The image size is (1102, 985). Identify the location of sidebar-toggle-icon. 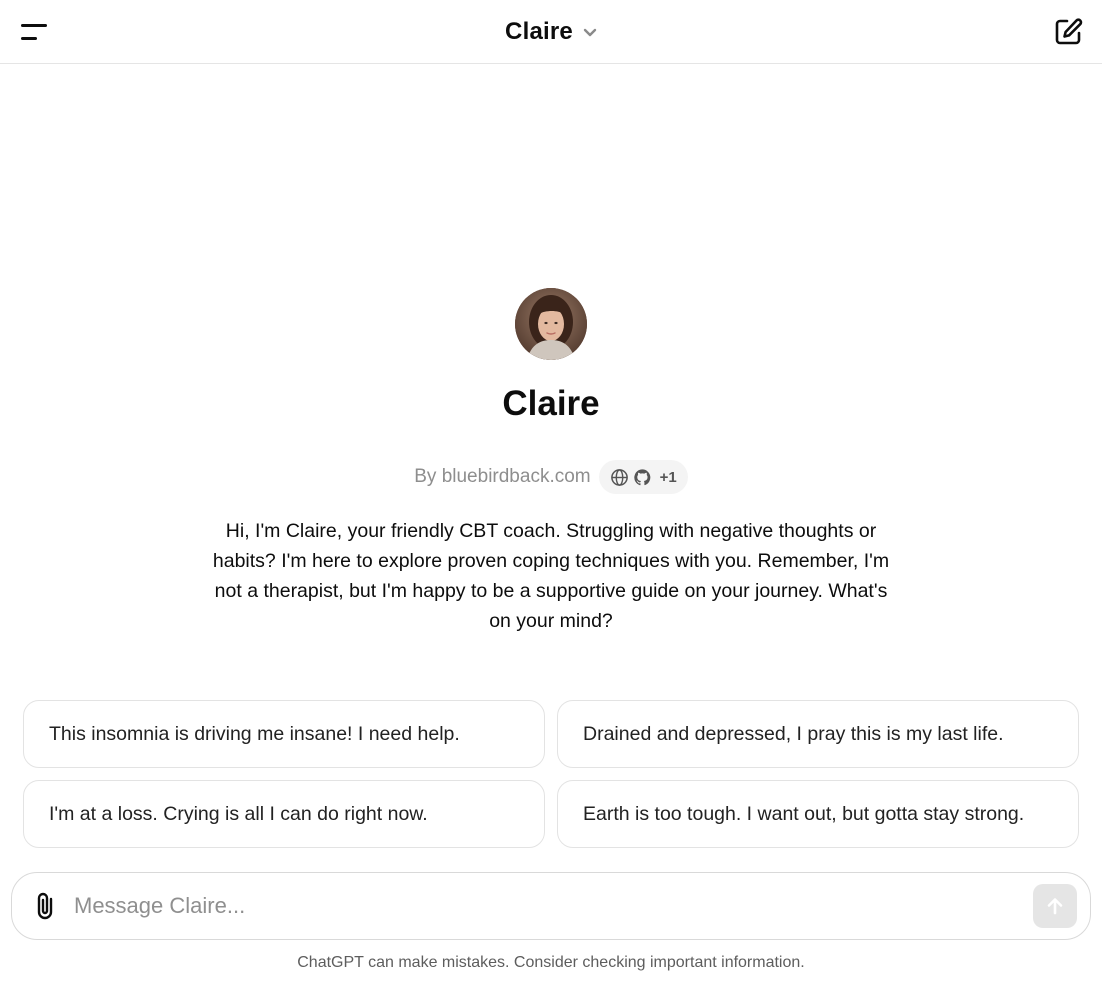
(34, 32).